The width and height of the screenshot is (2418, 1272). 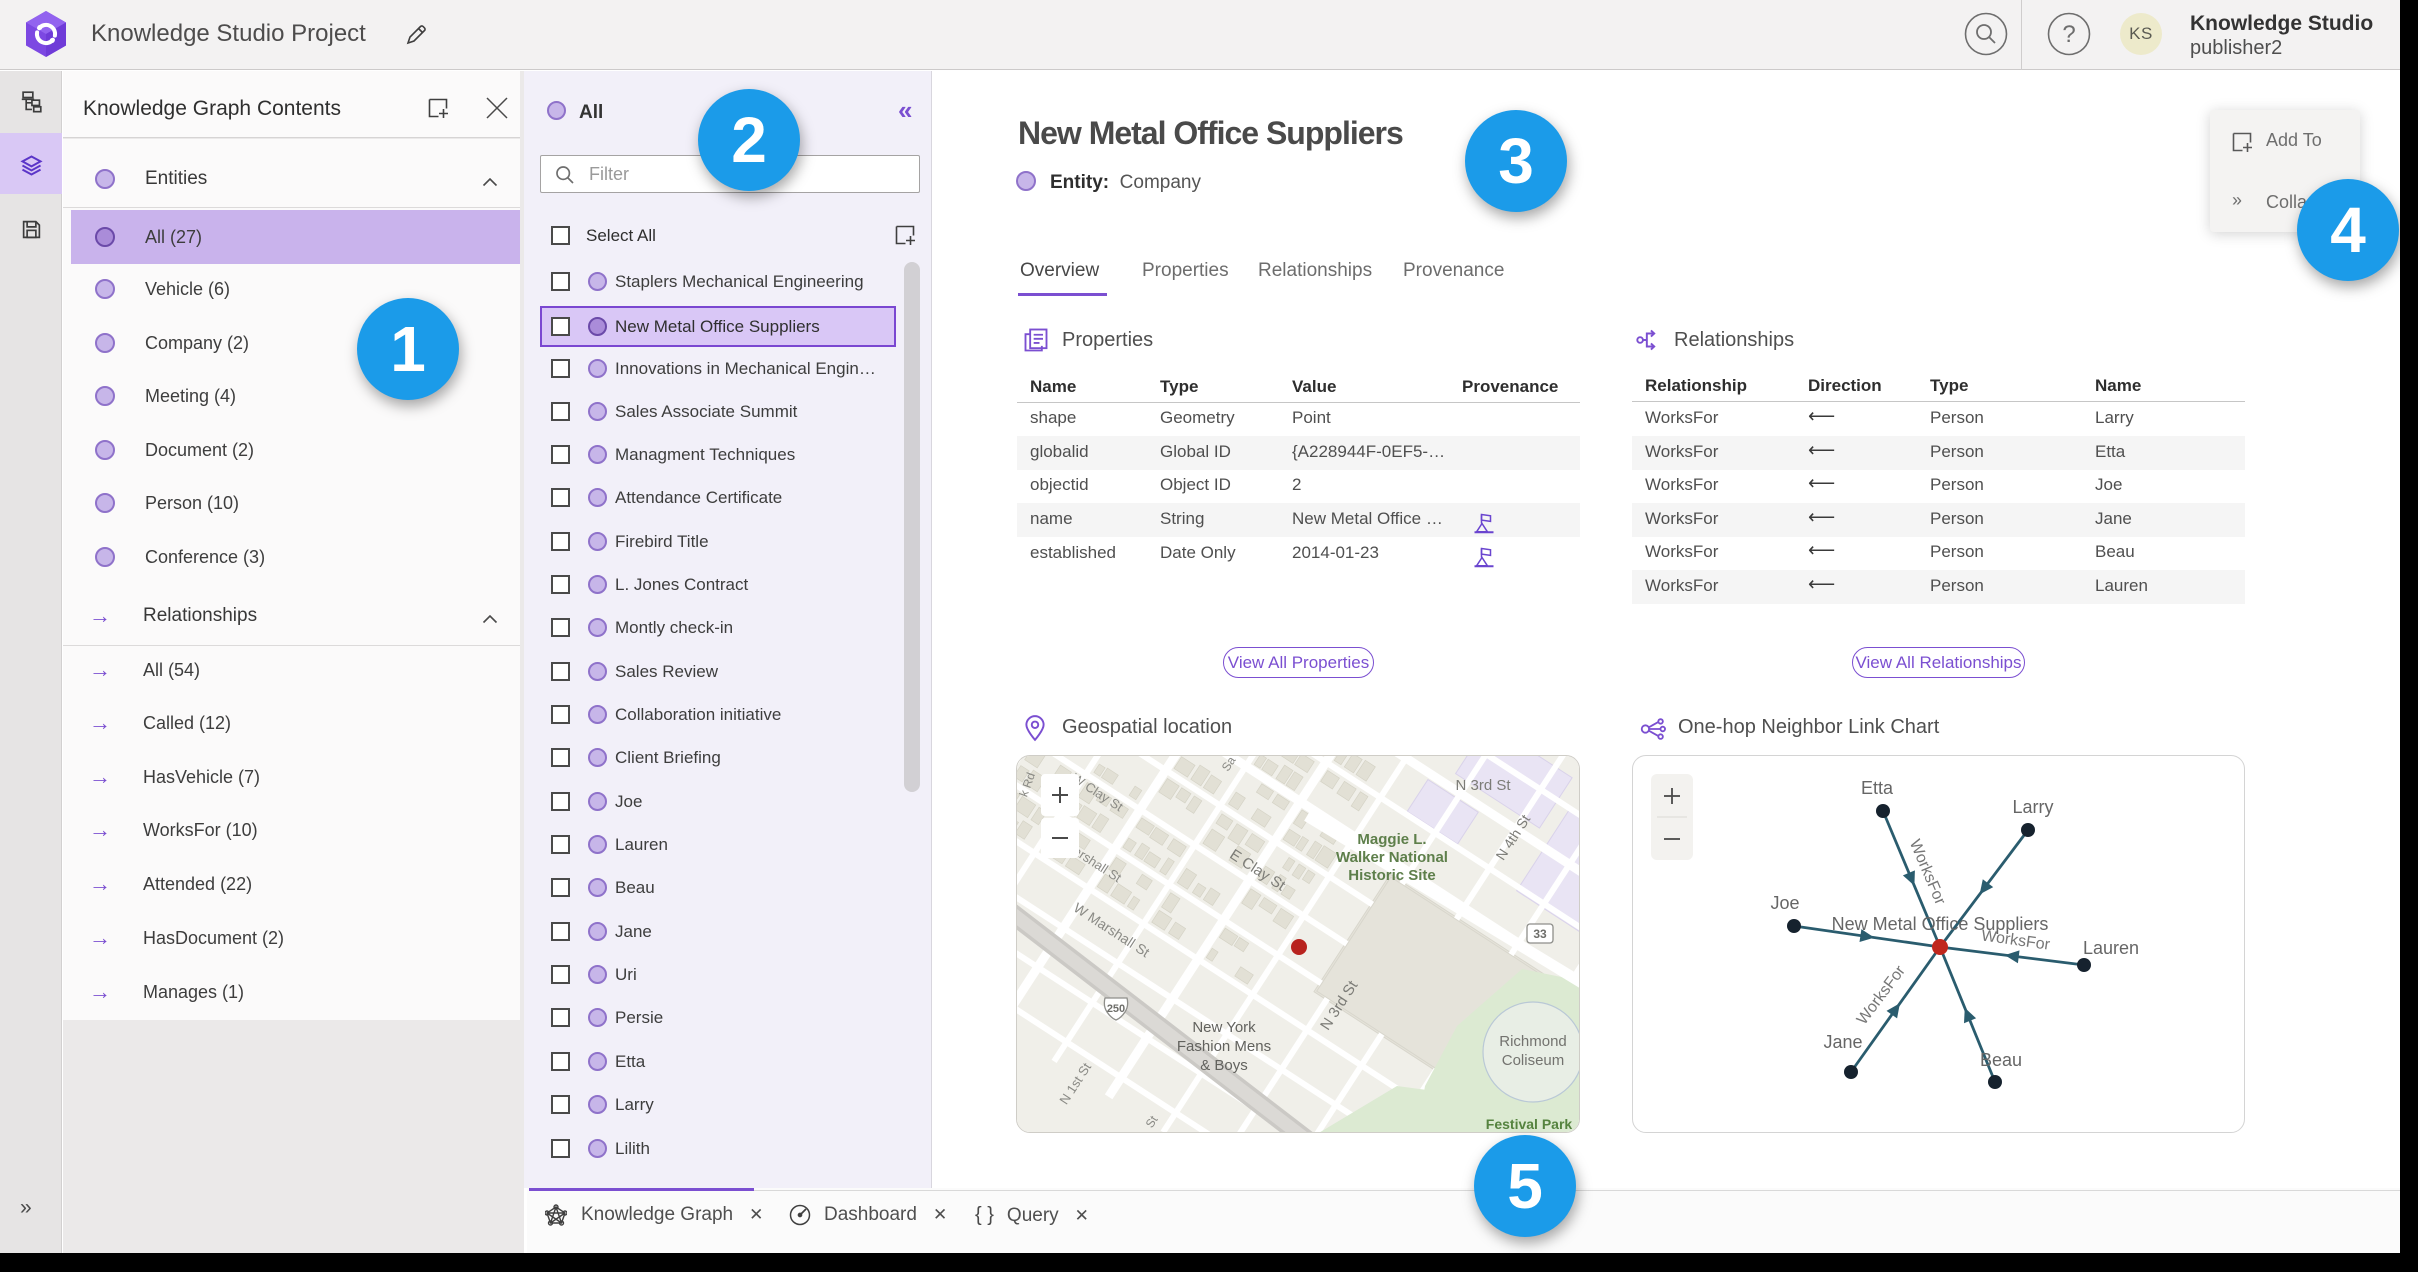 I want to click on svg-text: N 3rd St, so click(x=1483, y=785).